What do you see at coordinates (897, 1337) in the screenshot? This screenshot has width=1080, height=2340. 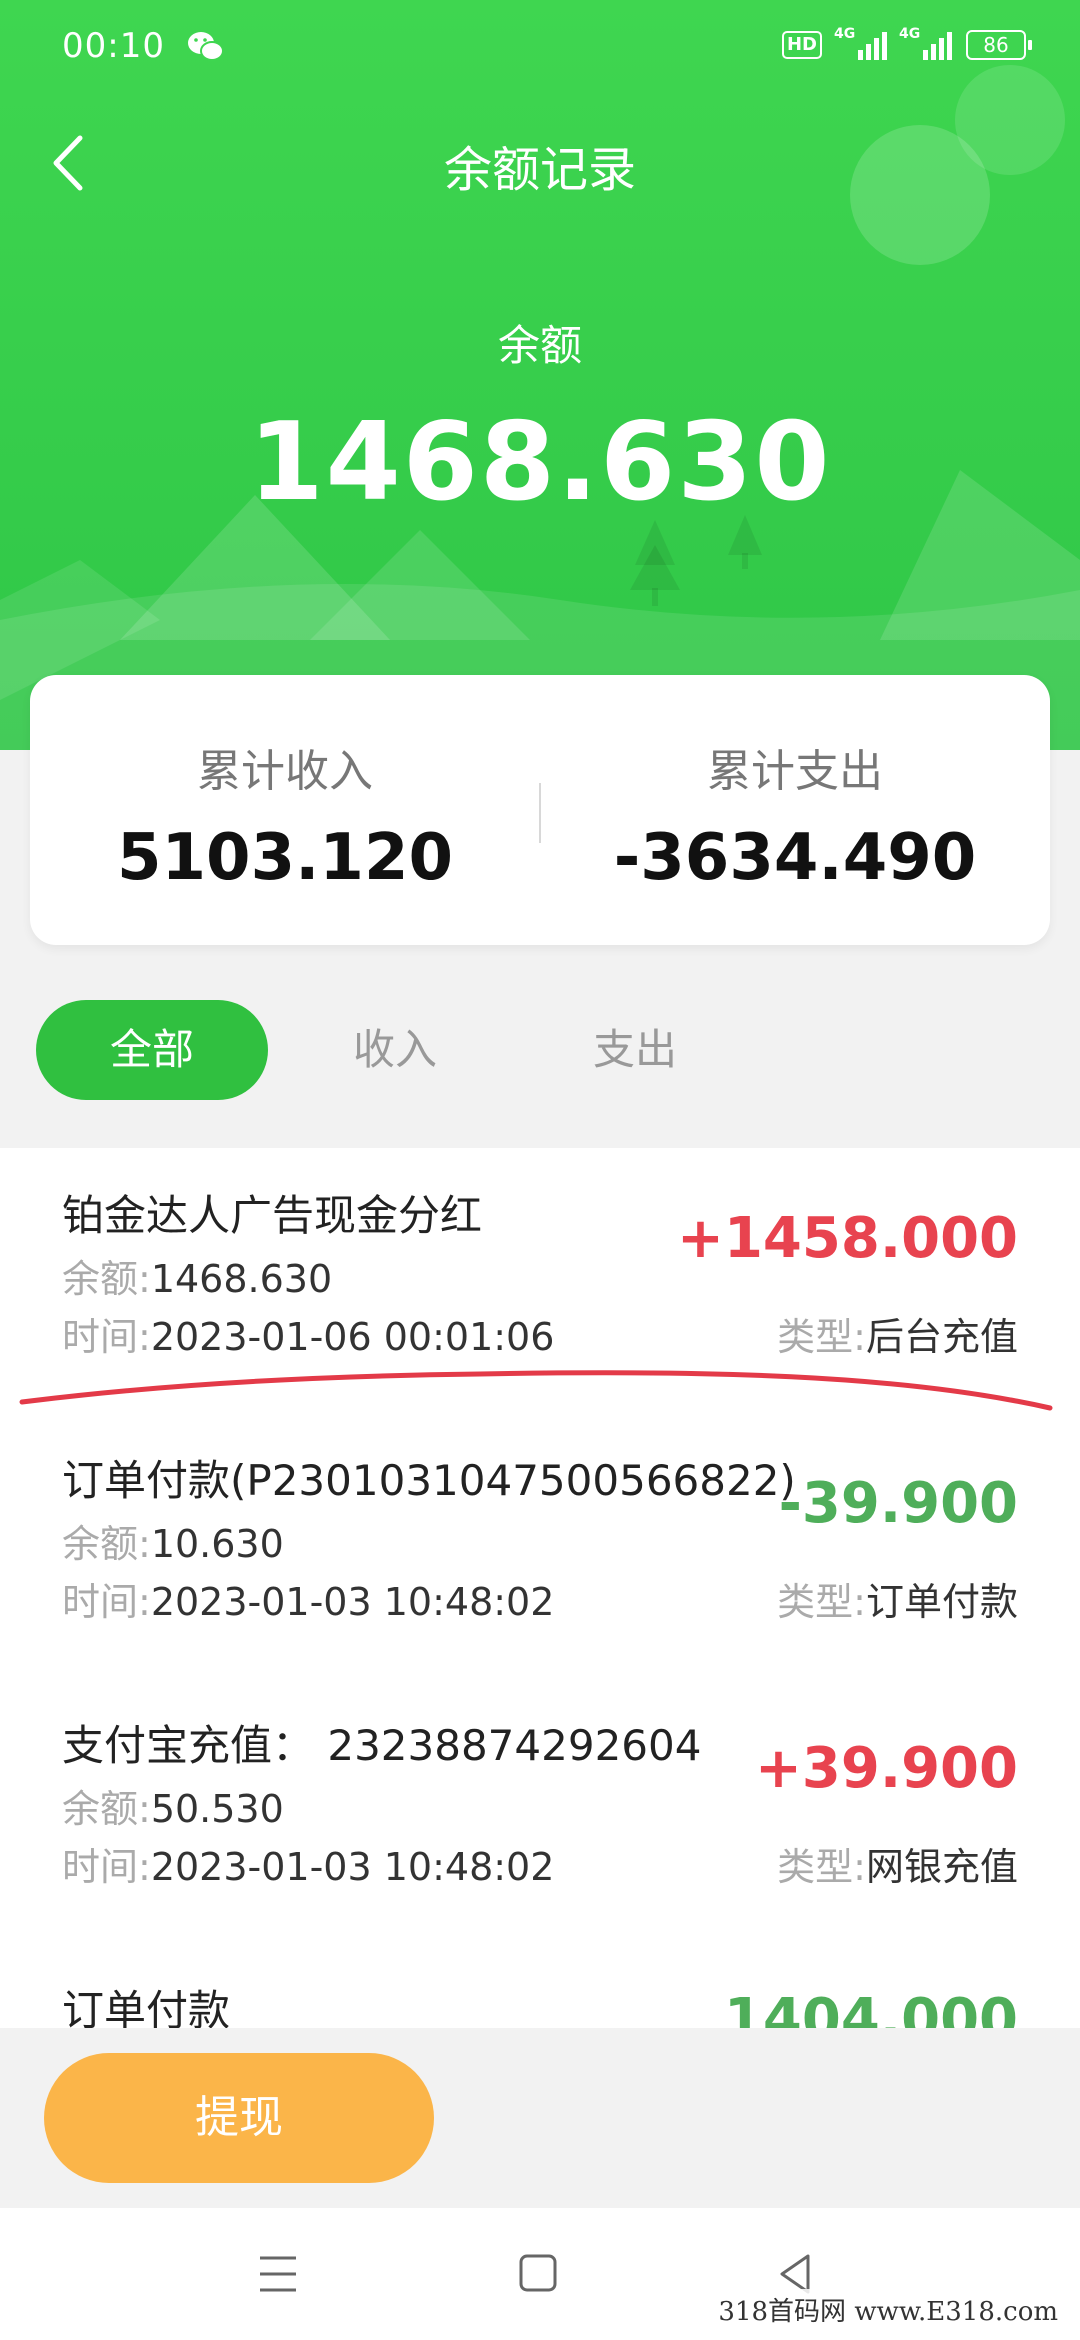 I see `record-type: 类型:后台充值` at bounding box center [897, 1337].